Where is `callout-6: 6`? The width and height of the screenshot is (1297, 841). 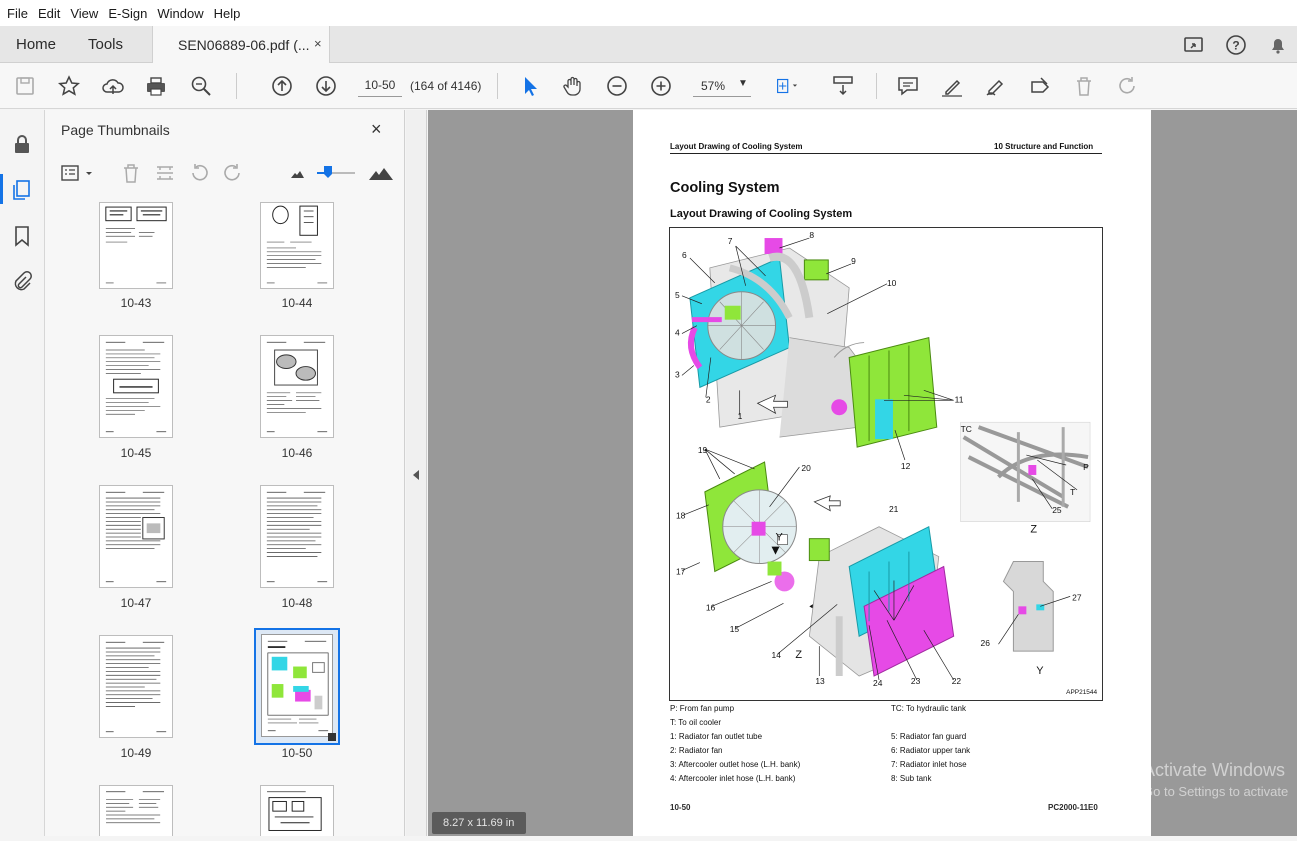
callout-6: 6 is located at coordinates (684, 255).